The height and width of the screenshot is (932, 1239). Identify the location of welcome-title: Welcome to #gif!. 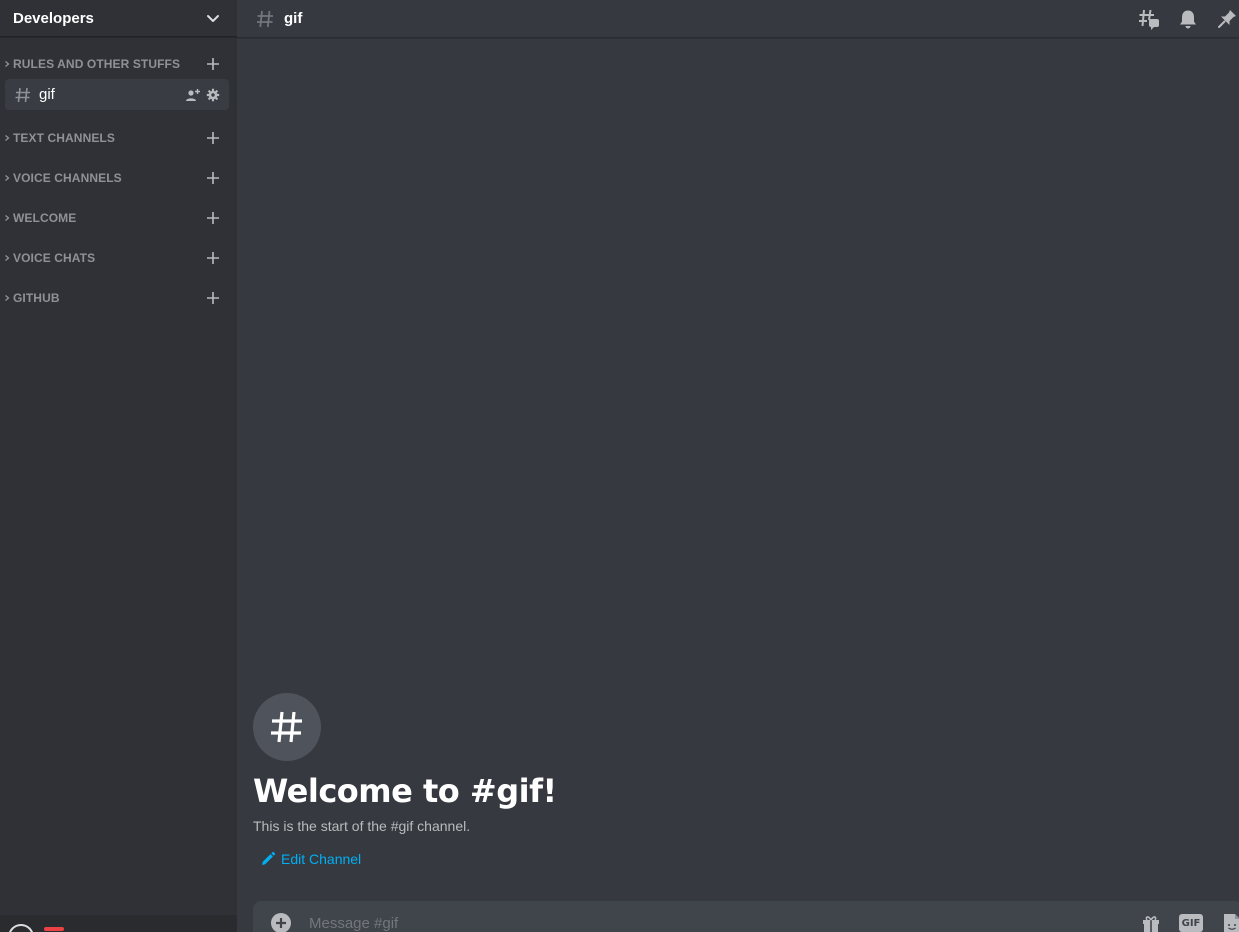
(405, 791).